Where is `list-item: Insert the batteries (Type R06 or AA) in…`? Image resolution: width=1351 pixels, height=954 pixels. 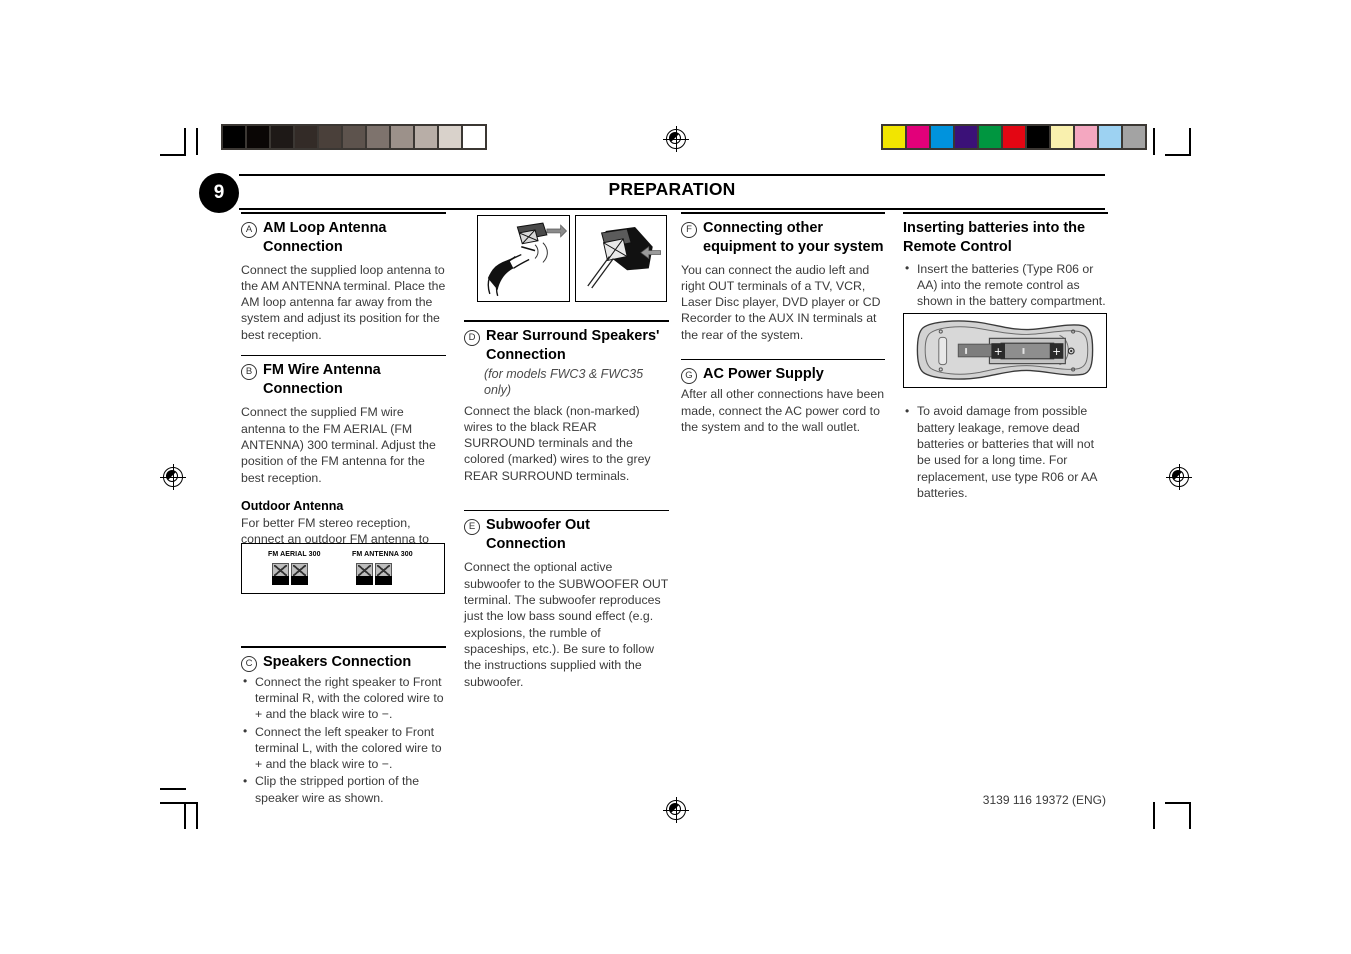 list-item: Insert the batteries (Type R06 or AA) in… is located at coordinates (1005, 285).